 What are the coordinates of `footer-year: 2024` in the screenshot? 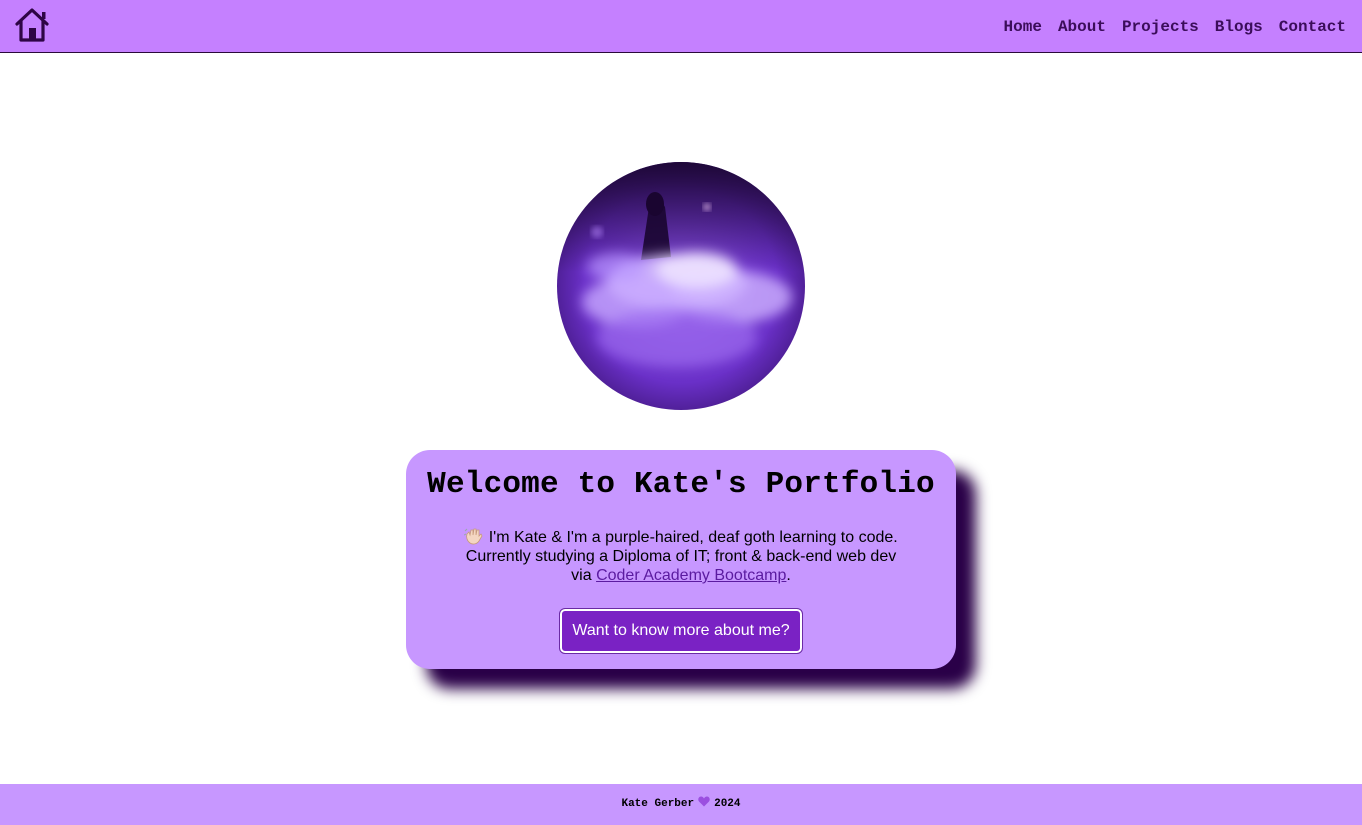 It's located at (727, 804).